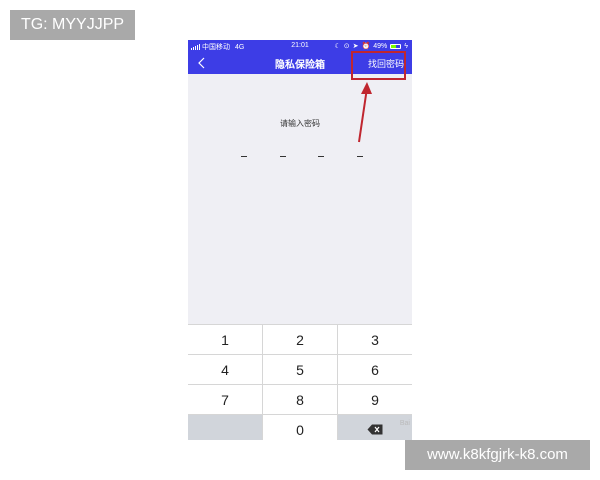  I want to click on battery-icon, so click(396, 46).